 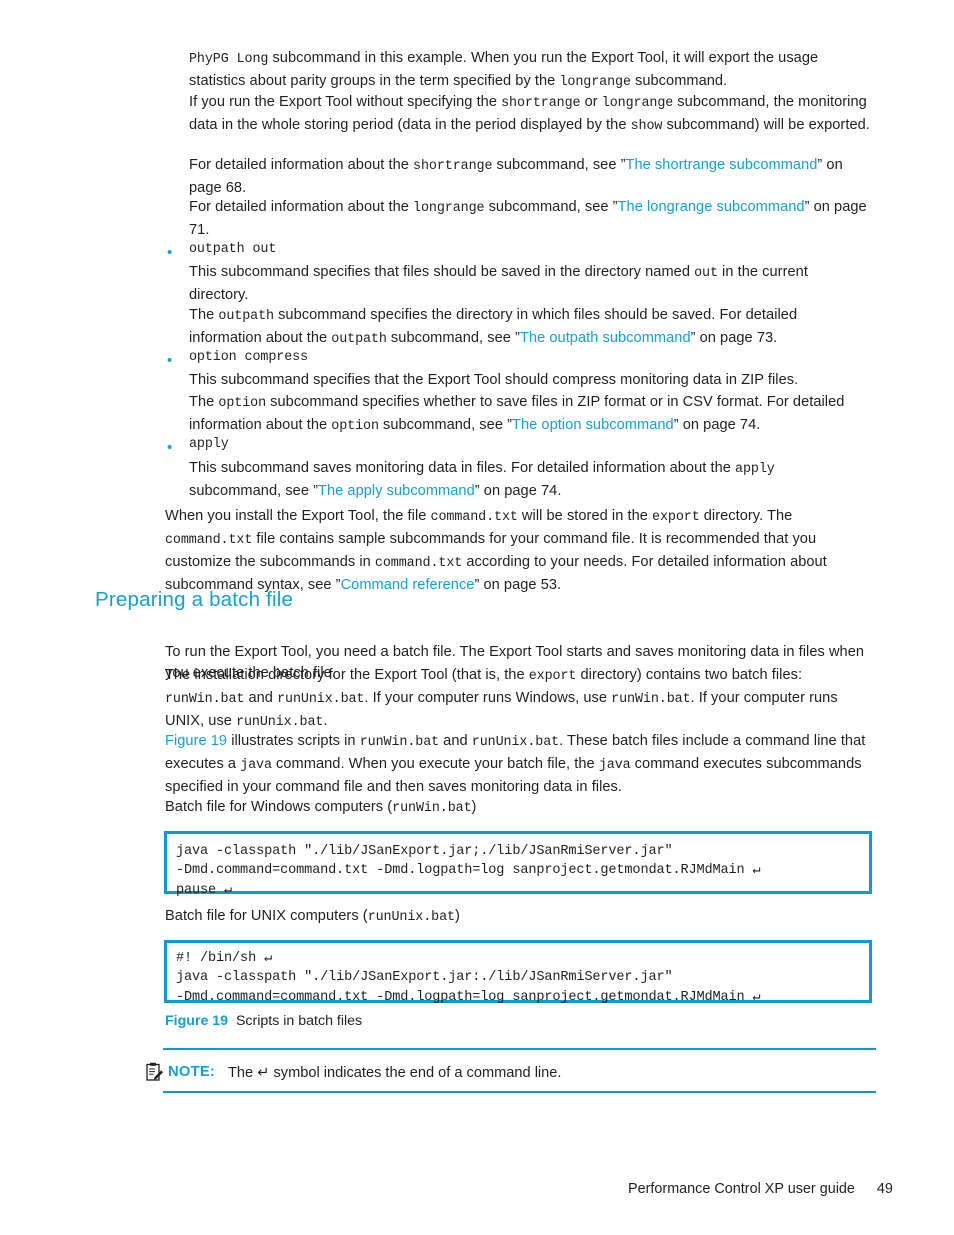 I want to click on code-longrange-1: longrange, so click(x=595, y=82).